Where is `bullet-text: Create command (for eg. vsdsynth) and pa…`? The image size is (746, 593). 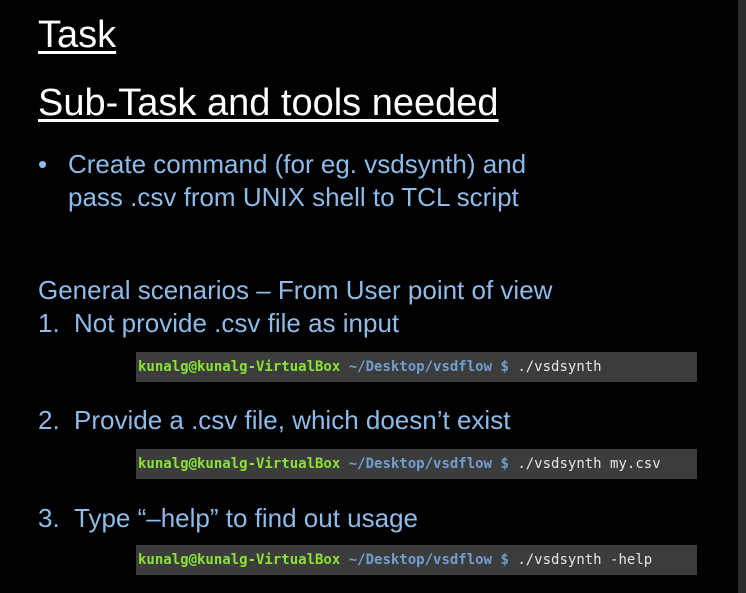
bullet-text: Create command (for eg. vsdsynth) and pa… is located at coordinates (297, 180).